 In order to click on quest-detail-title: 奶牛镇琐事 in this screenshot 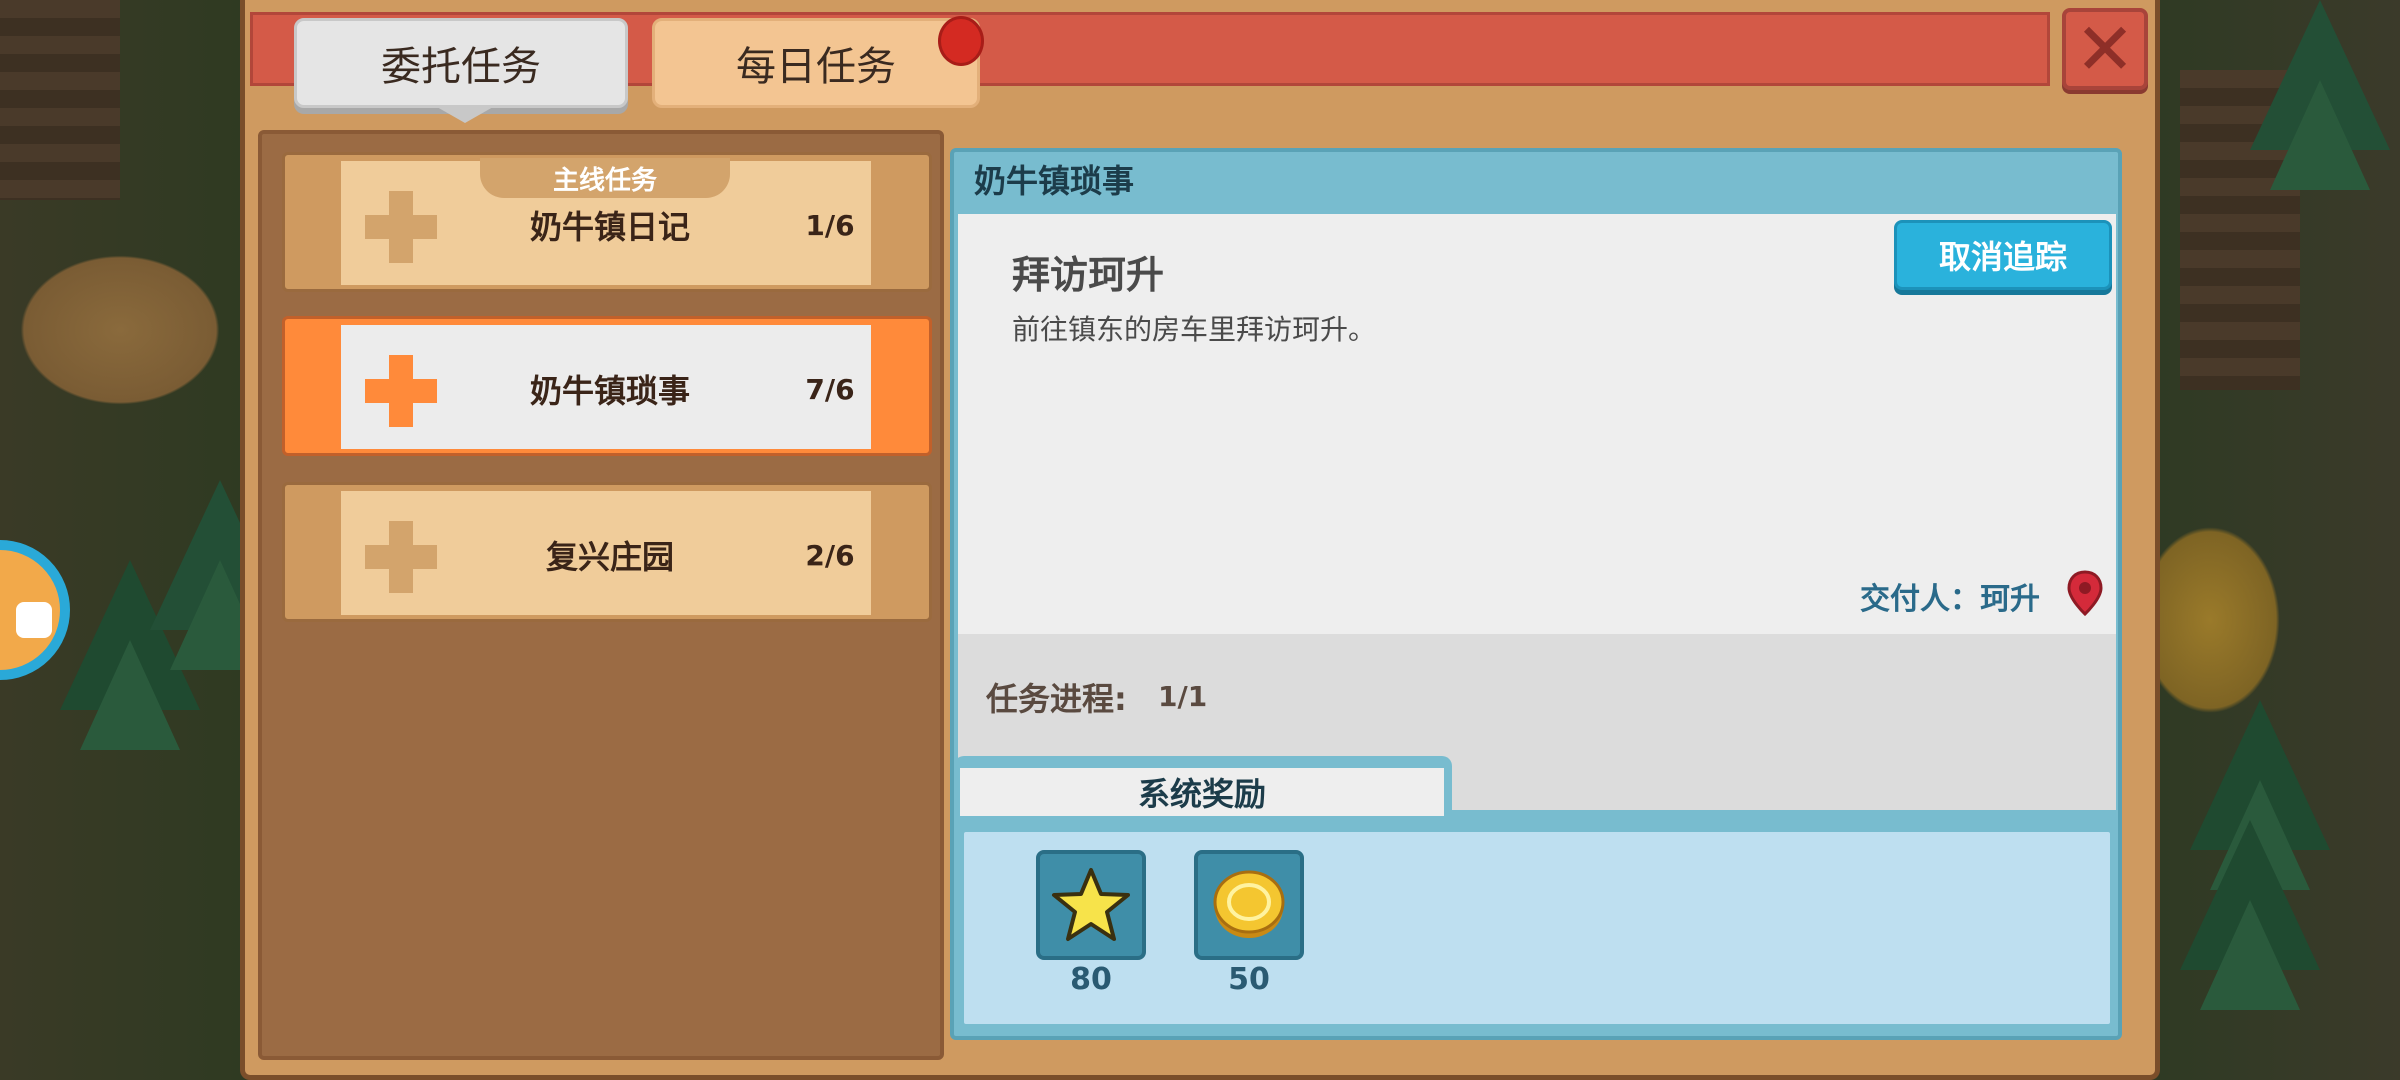, I will do `click(1054, 181)`.